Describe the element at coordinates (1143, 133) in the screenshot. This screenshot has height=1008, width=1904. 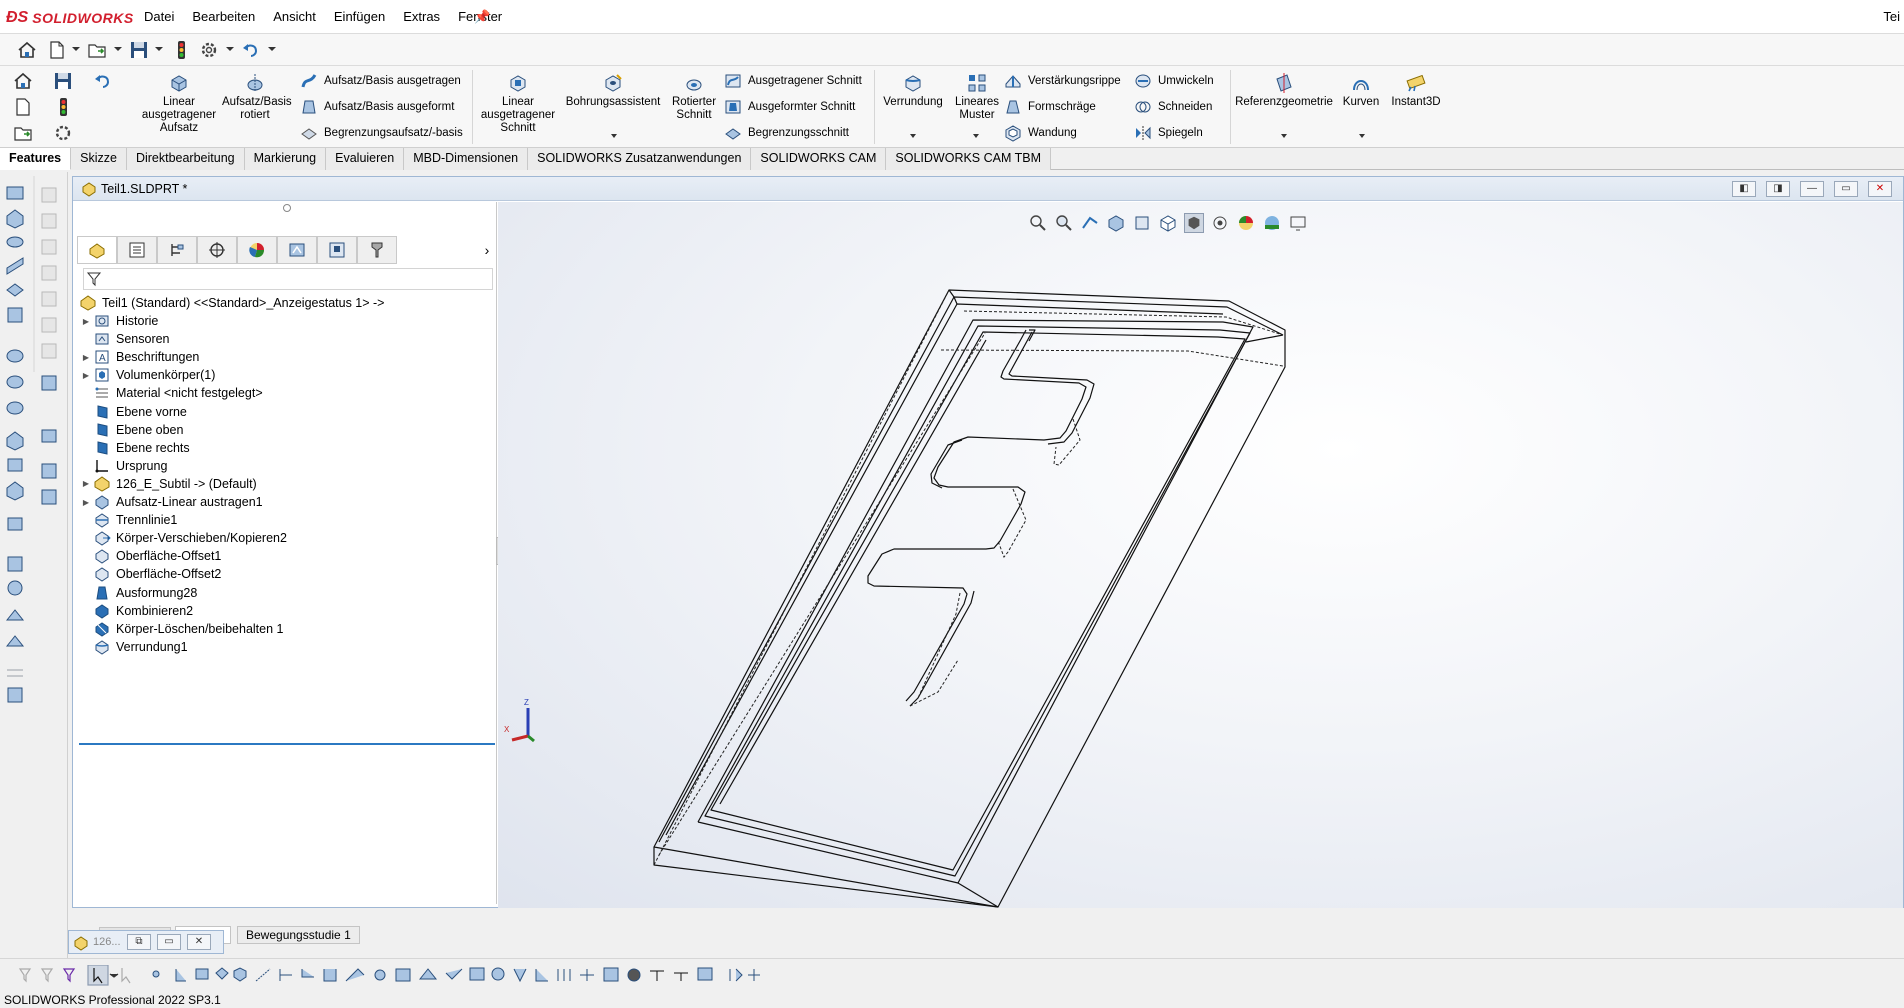
I see `mirror-icon` at that location.